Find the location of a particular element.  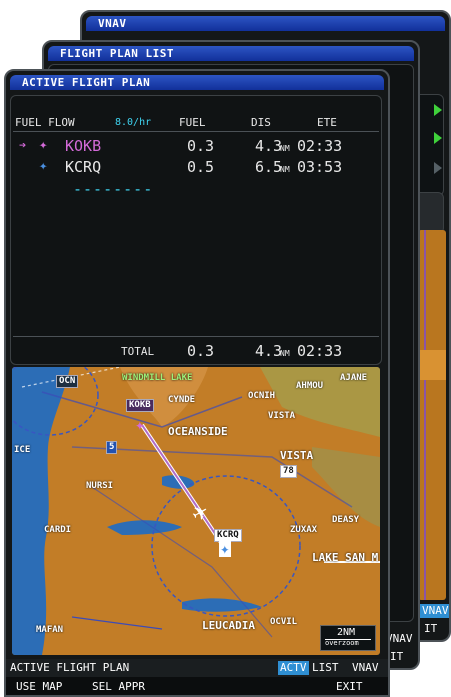

map-overzoom-label: overzoom is located at coordinates (342, 643).